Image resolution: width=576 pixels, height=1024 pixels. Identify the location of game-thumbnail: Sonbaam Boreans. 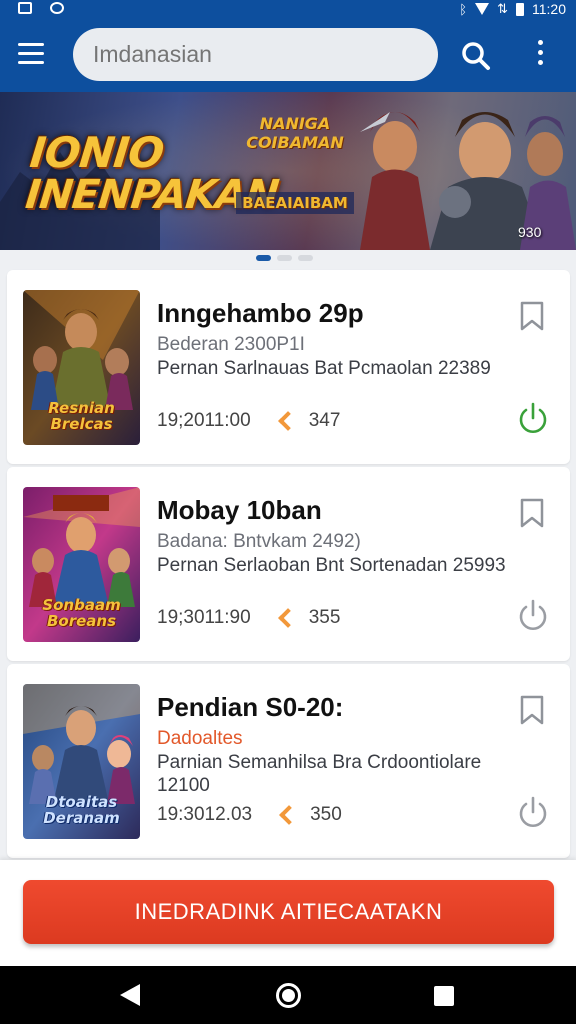
(81, 564).